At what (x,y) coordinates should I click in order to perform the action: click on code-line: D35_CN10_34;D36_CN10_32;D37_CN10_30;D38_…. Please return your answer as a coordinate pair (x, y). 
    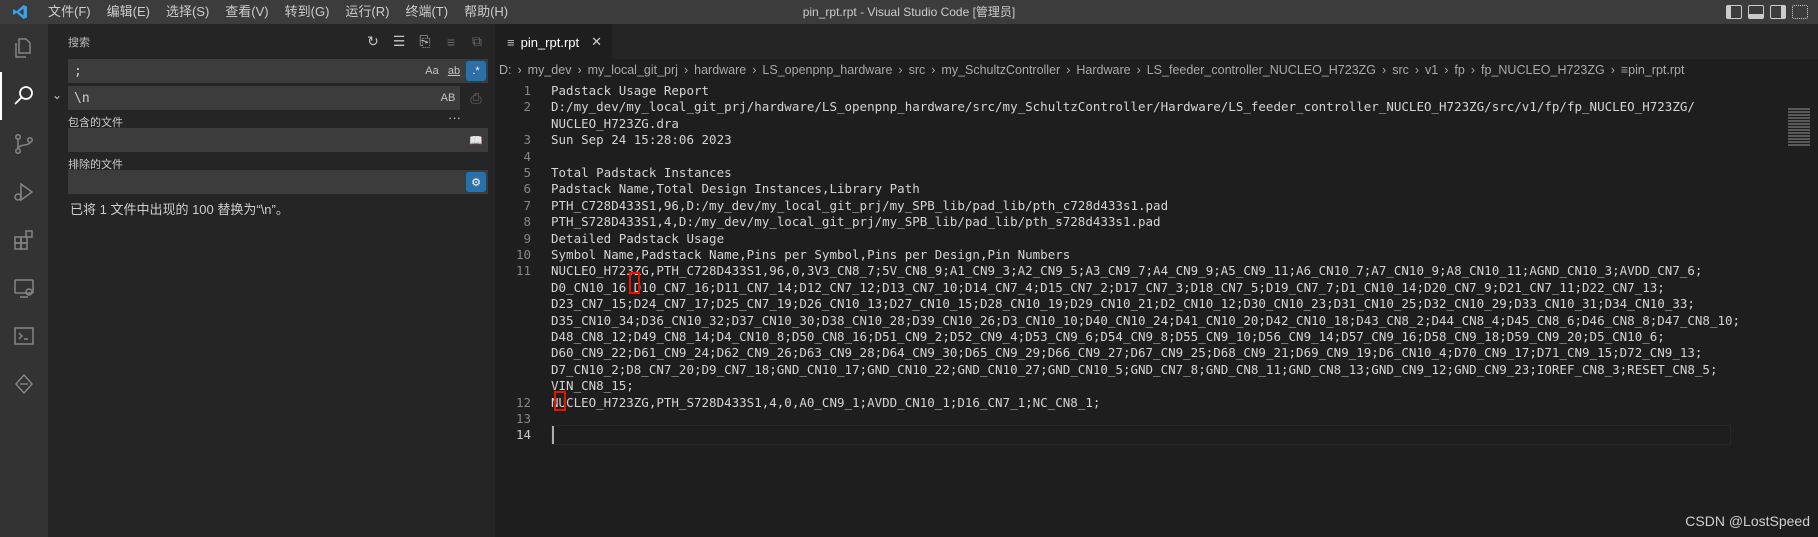
    Looking at the image, I should click on (1146, 320).